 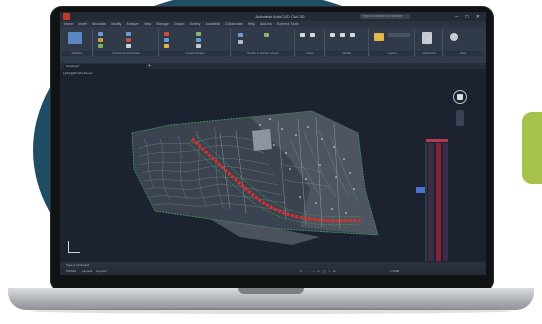 What do you see at coordinates (234, 24) in the screenshot?
I see `tab-collaborate: Collaborate` at bounding box center [234, 24].